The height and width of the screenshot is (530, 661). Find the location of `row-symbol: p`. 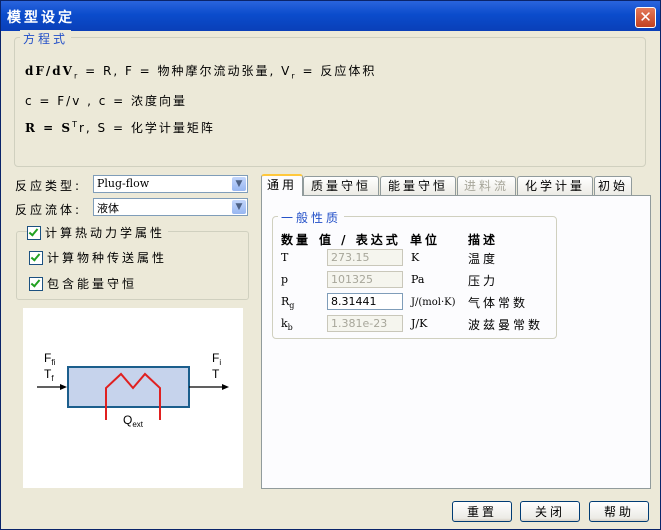

row-symbol: p is located at coordinates (284, 280).